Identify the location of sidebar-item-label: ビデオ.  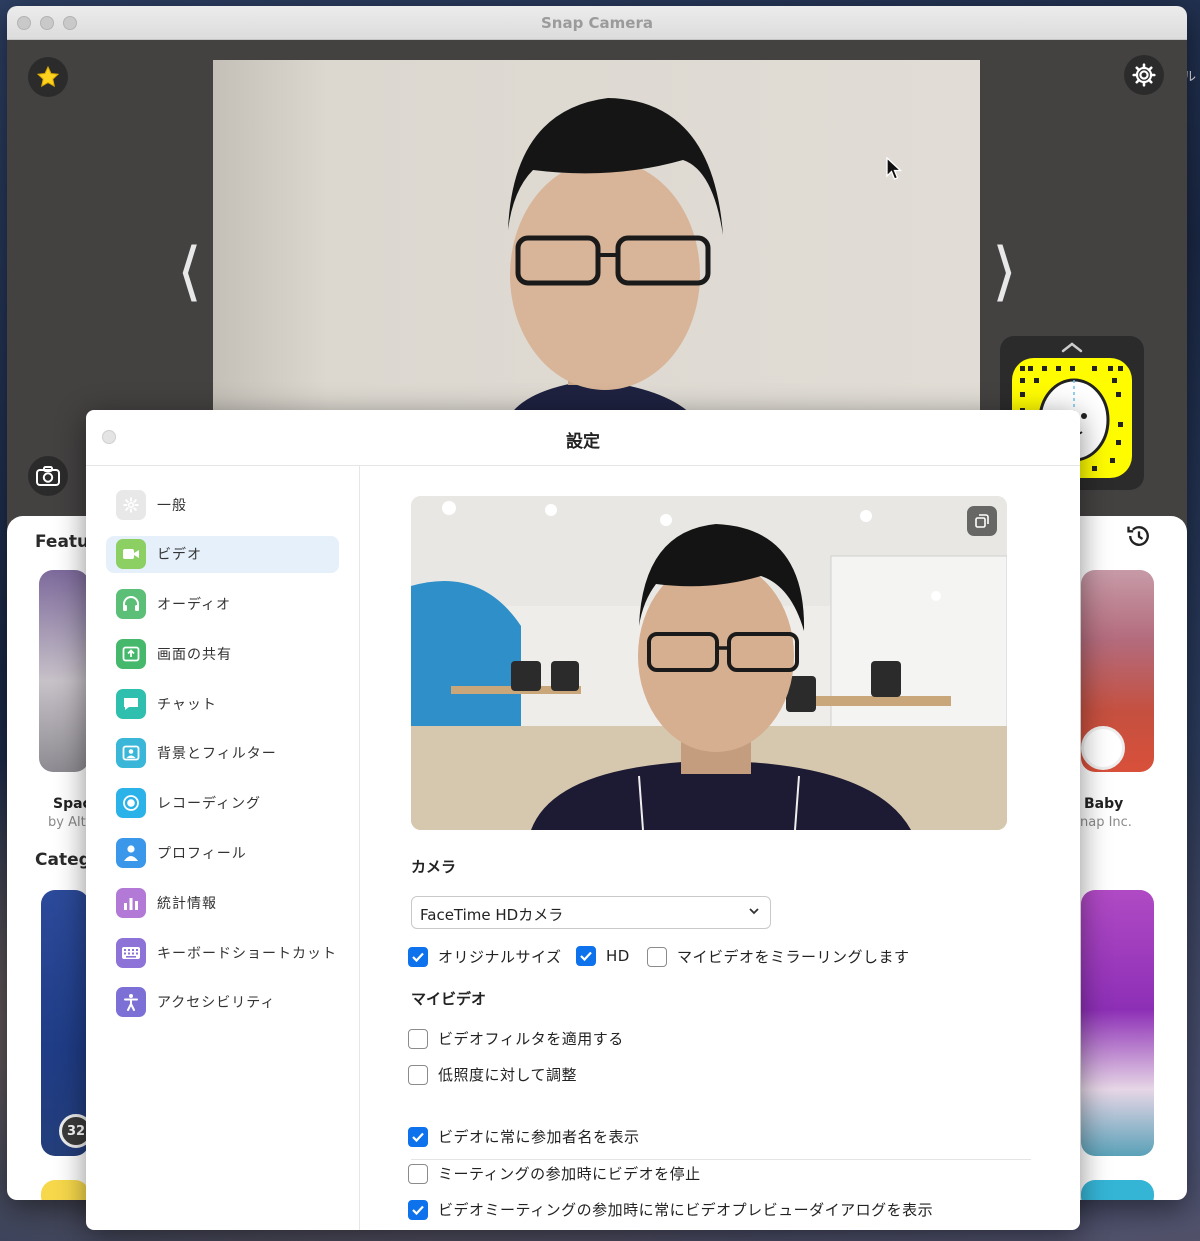
(179, 555).